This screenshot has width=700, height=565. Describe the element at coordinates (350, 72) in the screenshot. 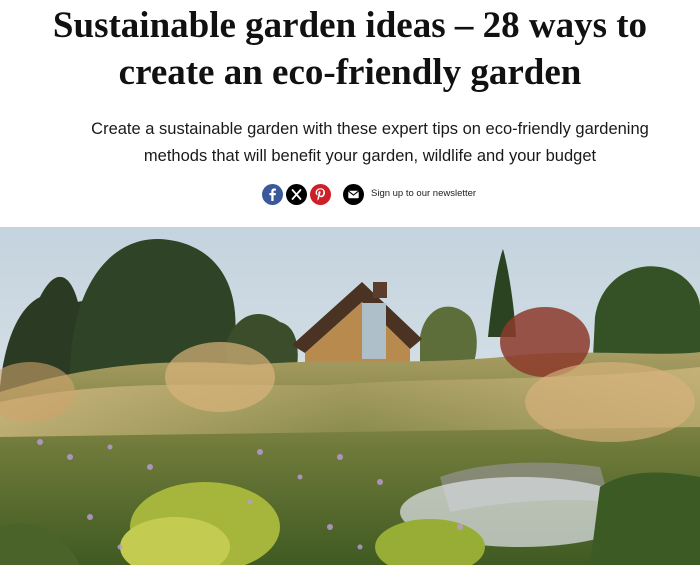

I see `article-title-line-2: create an eco-friendly garden` at that location.